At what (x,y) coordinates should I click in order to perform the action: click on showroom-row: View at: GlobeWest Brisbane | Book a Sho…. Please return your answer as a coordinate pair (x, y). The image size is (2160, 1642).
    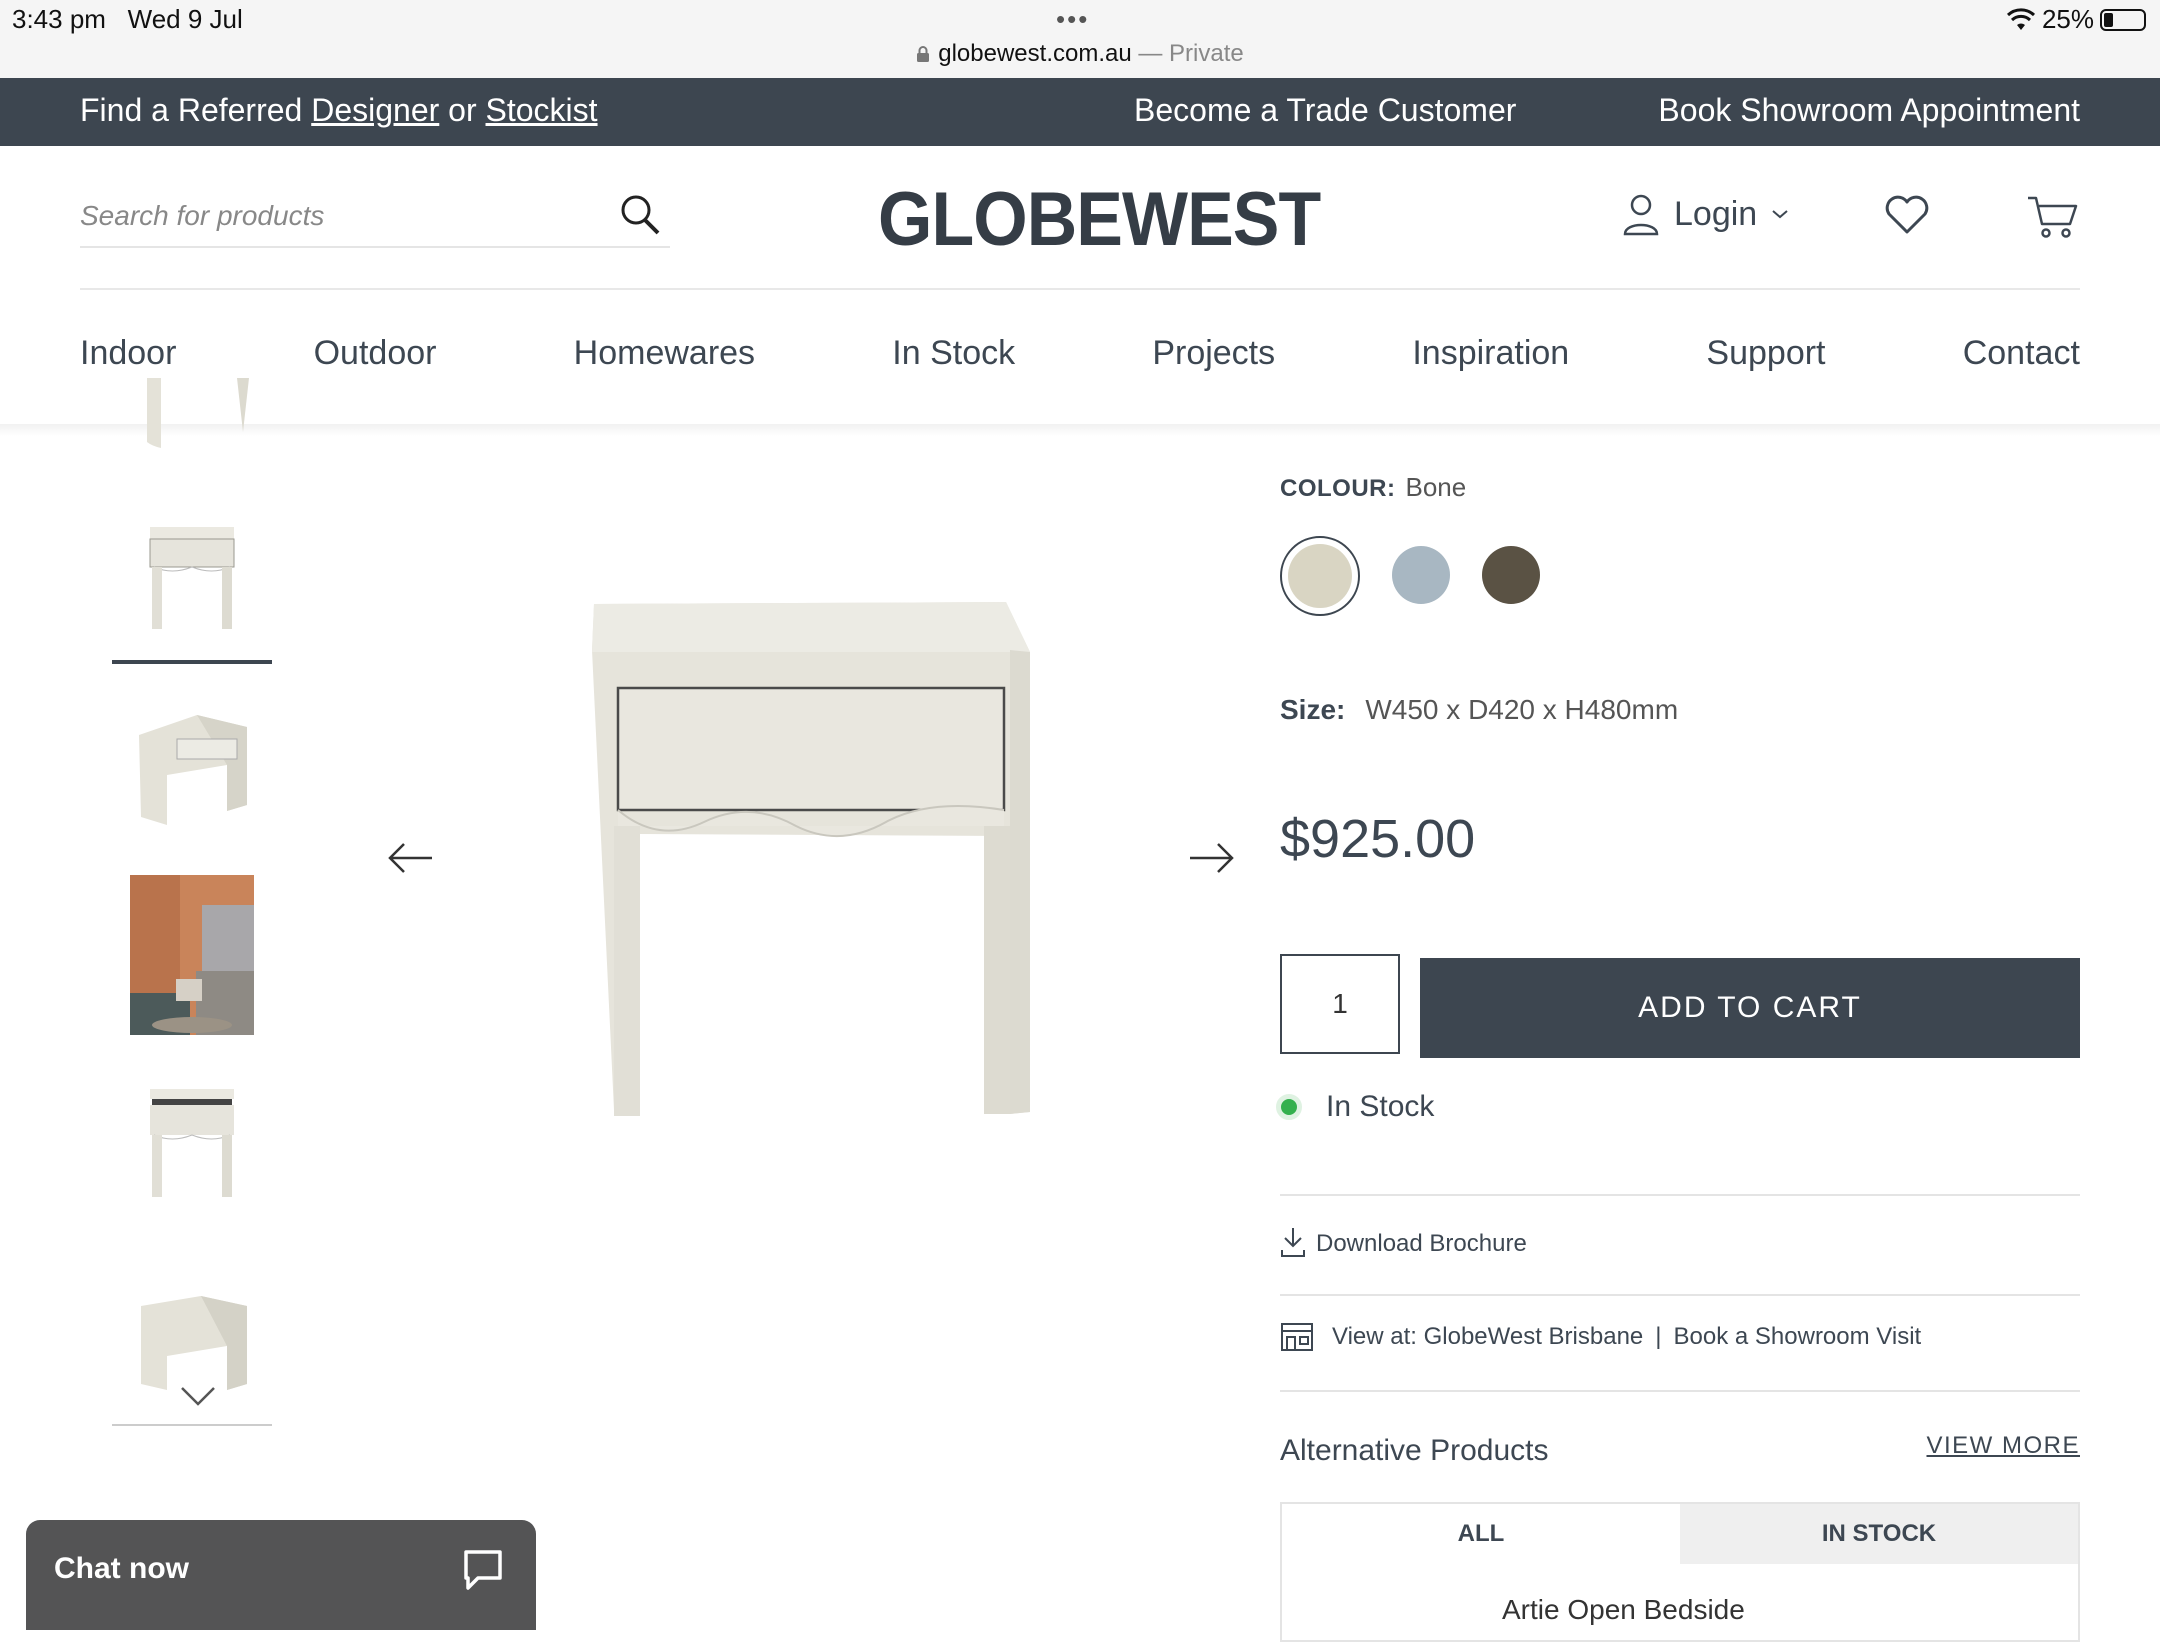
    Looking at the image, I should click on (1600, 1337).